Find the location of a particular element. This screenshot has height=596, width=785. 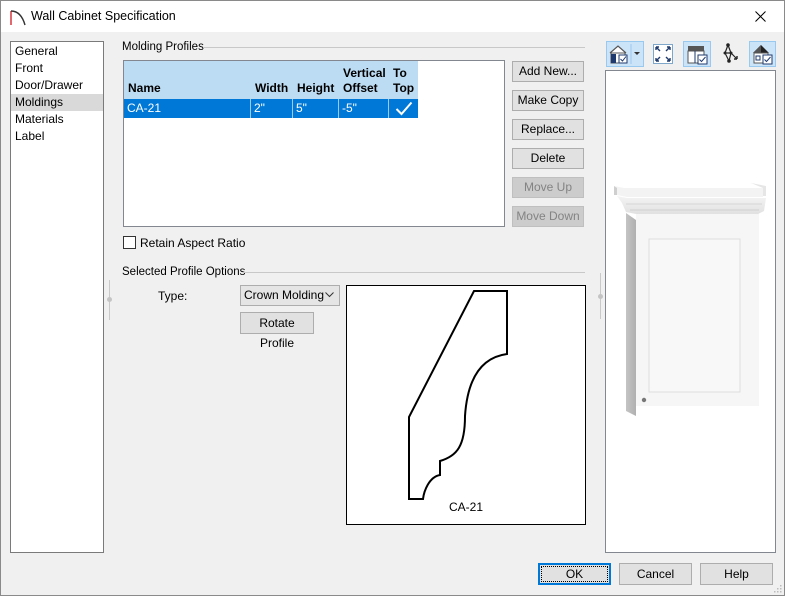

delete-button: Delete is located at coordinates (548, 158).